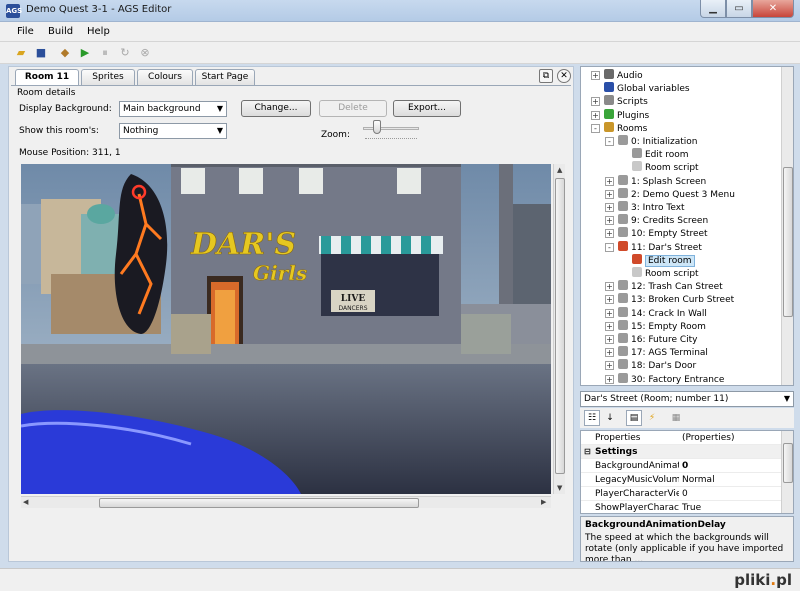 The height and width of the screenshot is (591, 800). Describe the element at coordinates (713, 9) in the screenshot. I see `minimize-button: ▁` at that location.